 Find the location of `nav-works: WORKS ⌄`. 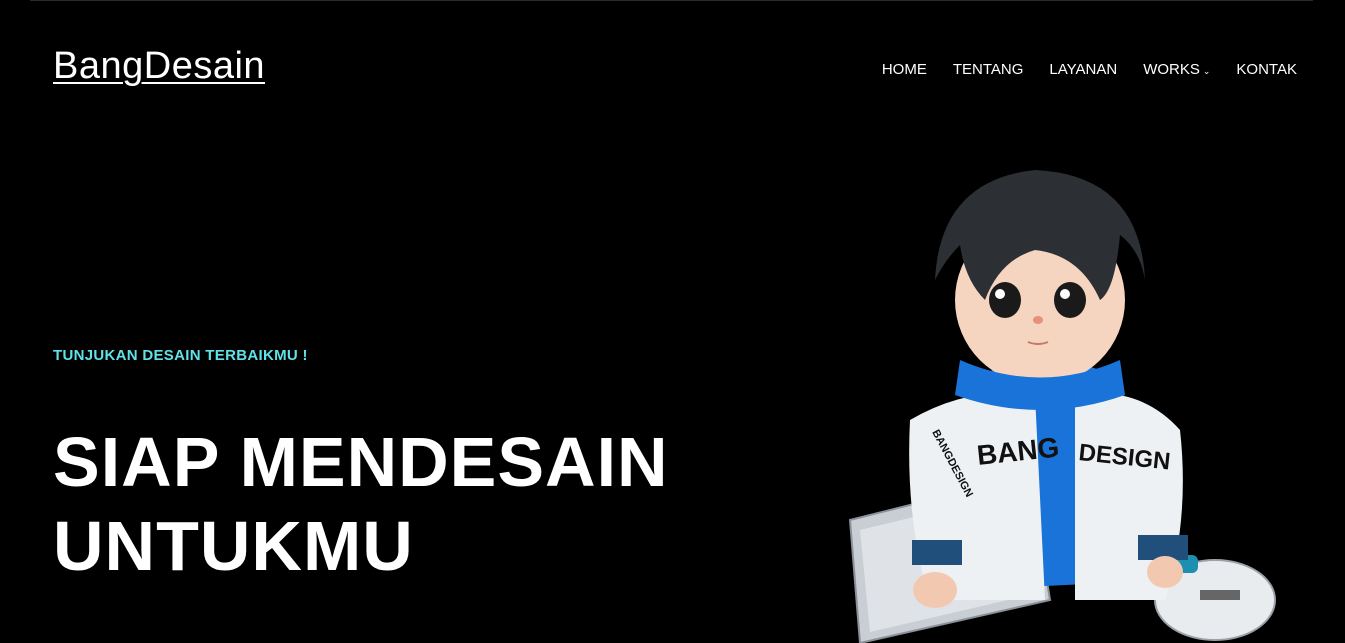

nav-works: WORKS ⌄ is located at coordinates (1176, 70).